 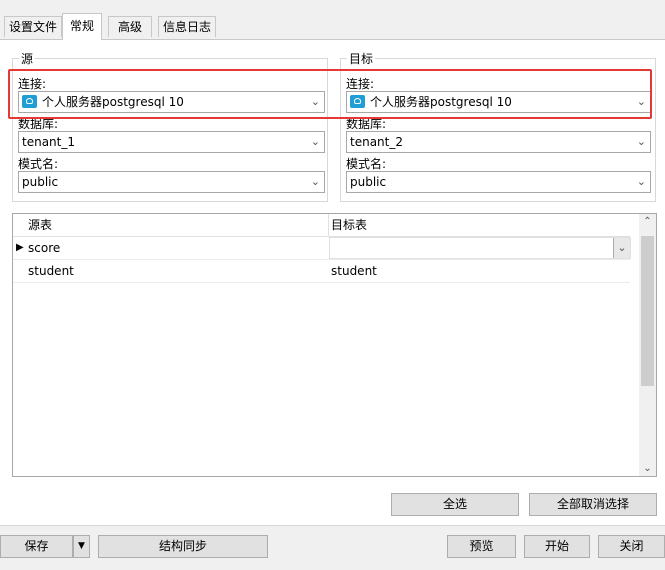 I want to click on source-group-title: 源, so click(x=27, y=58).